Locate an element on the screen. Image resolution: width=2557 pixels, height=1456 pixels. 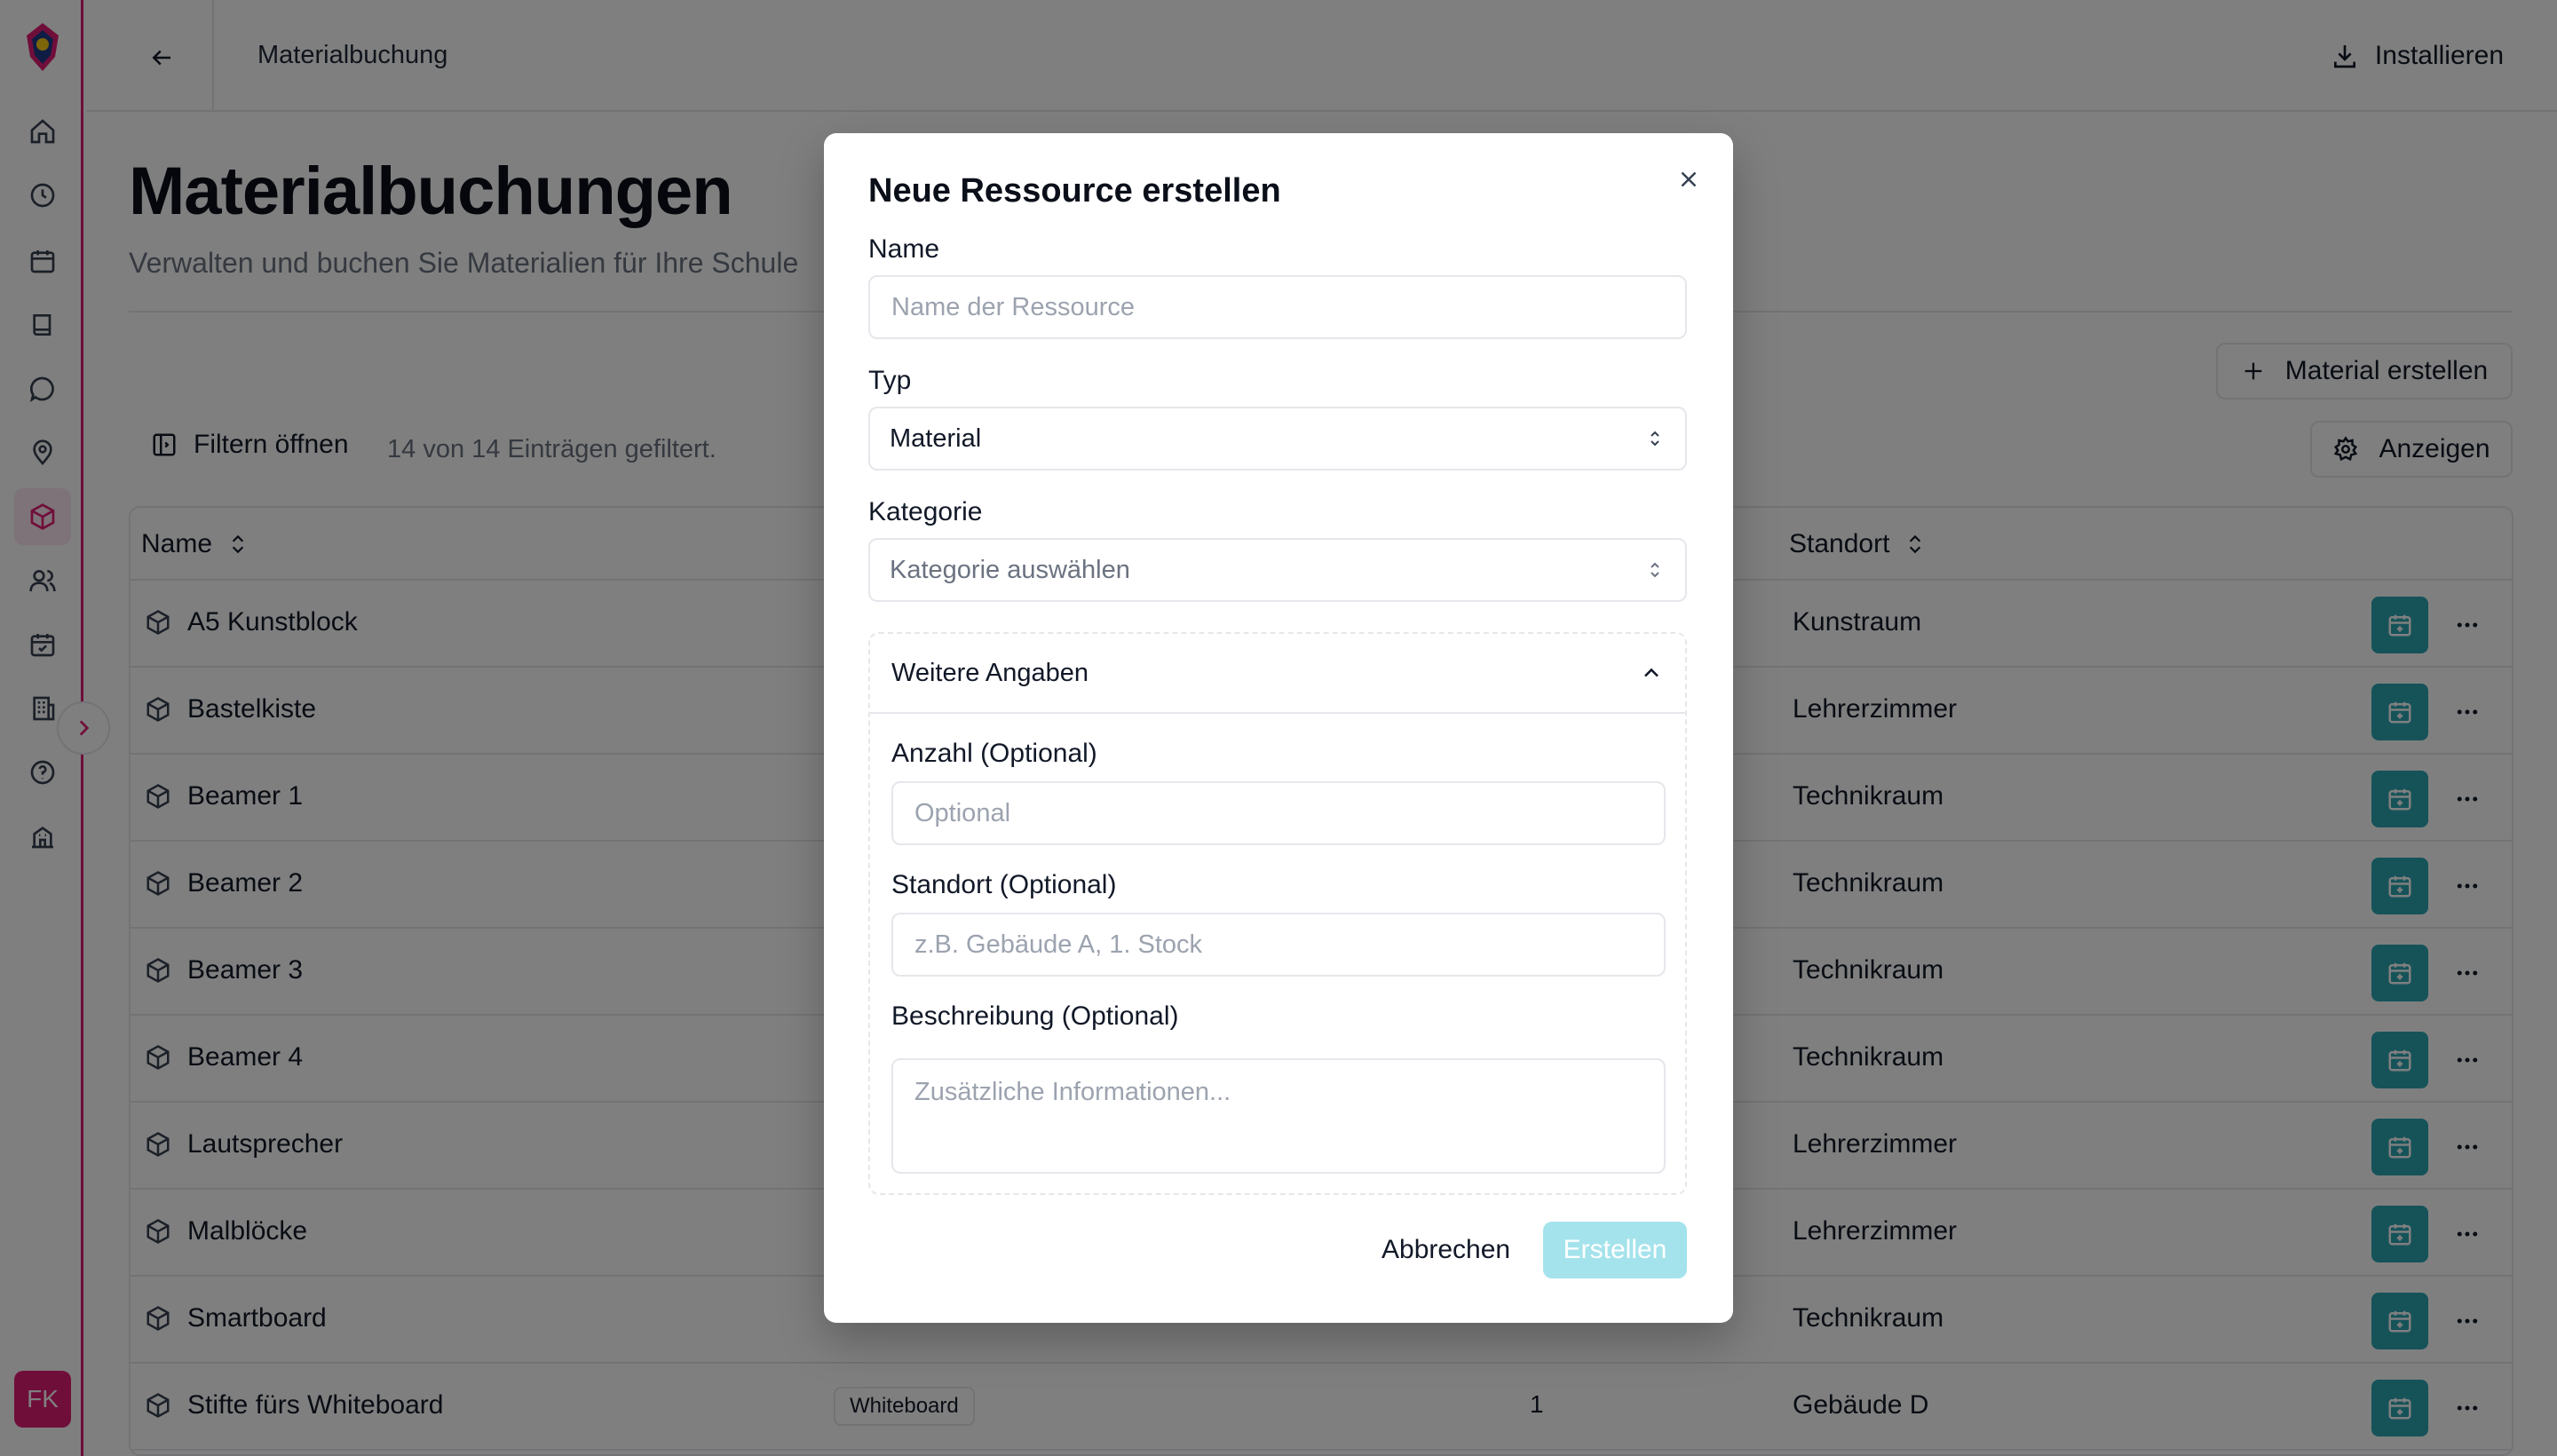
location-input is located at coordinates (1278, 945).